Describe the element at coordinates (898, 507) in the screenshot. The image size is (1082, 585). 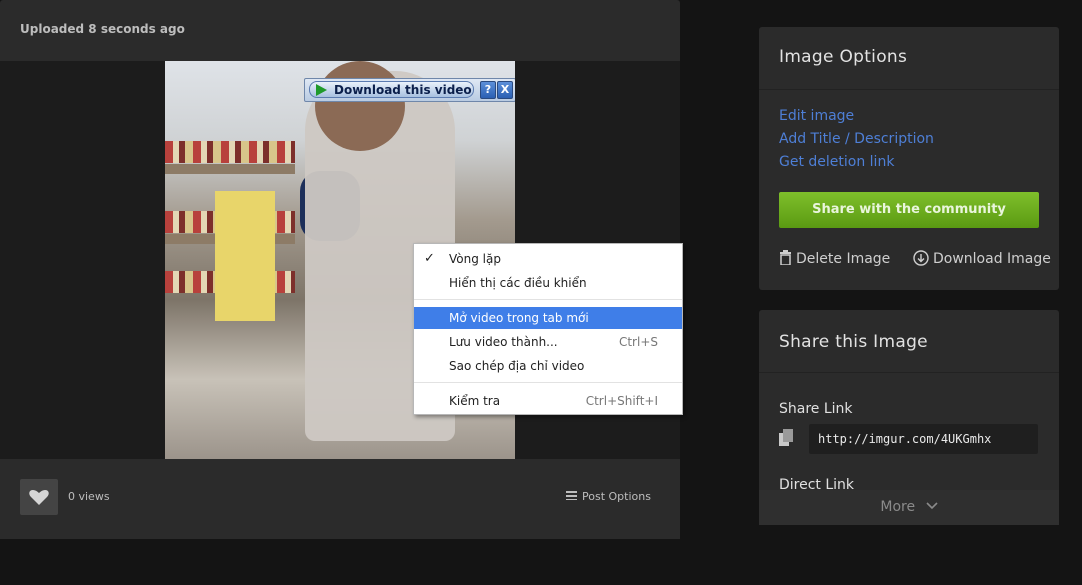
I see `more-label: More` at that location.